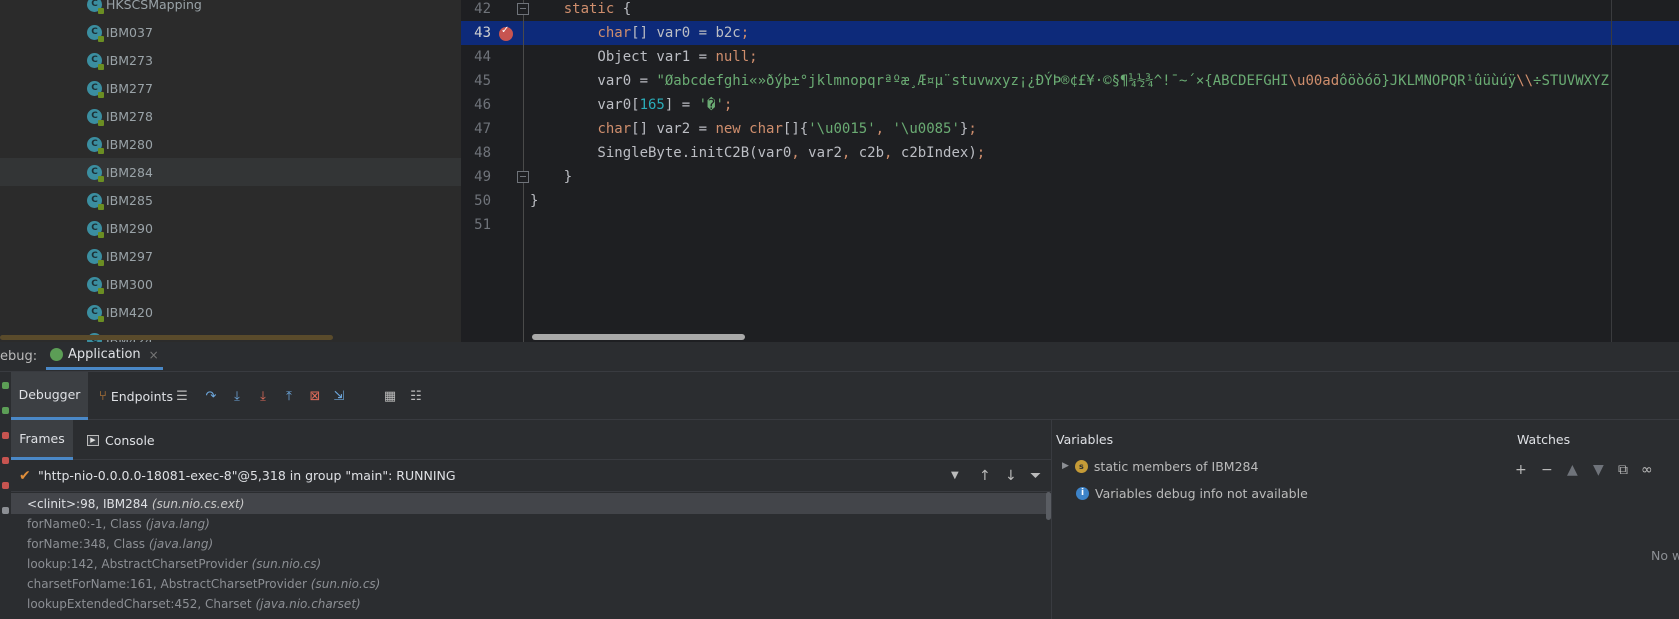 The height and width of the screenshot is (619, 1679). Describe the element at coordinates (531, 523) in the screenshot. I see `frame-row: forName0:-1, Class (java.lang)` at that location.